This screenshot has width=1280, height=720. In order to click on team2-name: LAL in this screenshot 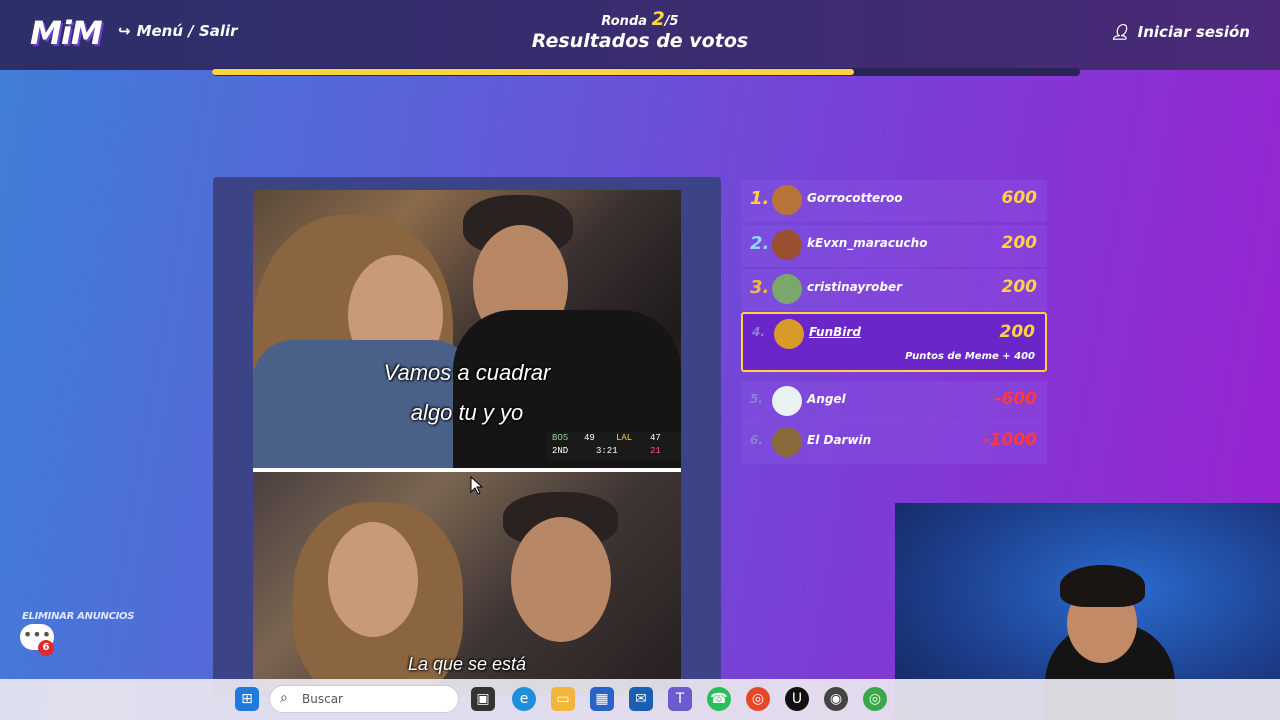, I will do `click(624, 438)`.